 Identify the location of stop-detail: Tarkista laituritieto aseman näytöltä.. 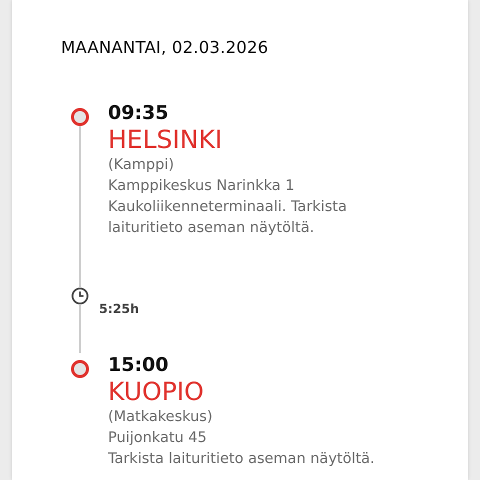
(242, 459).